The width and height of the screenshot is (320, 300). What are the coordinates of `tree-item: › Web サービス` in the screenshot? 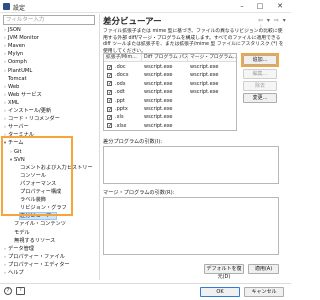 It's located at (22, 95).